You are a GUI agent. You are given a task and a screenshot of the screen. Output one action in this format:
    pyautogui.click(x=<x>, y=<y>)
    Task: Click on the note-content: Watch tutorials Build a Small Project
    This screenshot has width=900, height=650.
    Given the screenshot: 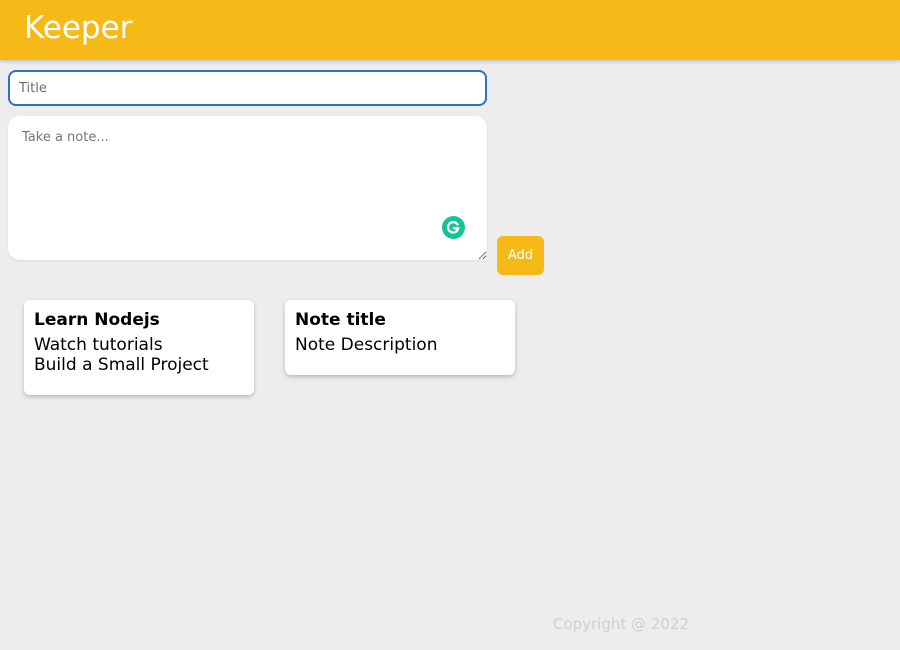 What is the action you would take?
    pyautogui.click(x=121, y=355)
    